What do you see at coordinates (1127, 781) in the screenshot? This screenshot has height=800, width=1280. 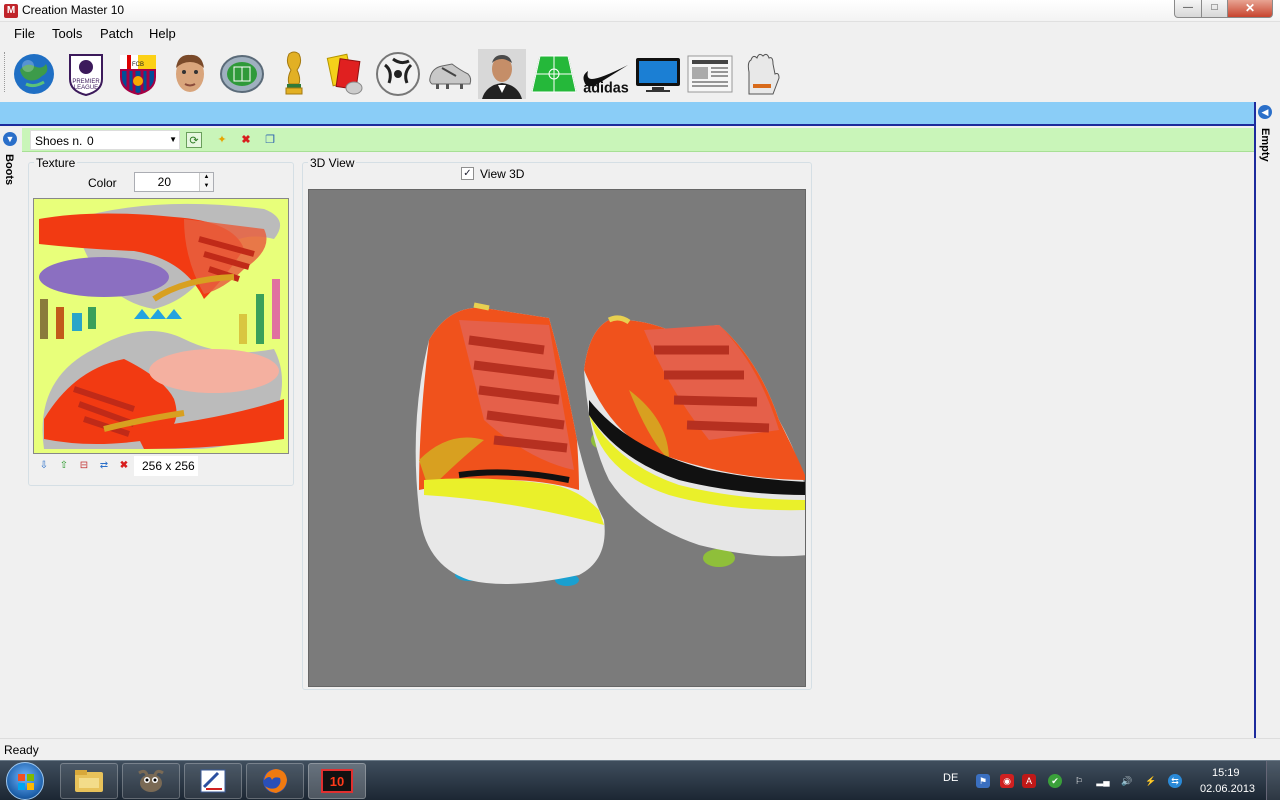 I see `tray-volume-icon: 🔊` at bounding box center [1127, 781].